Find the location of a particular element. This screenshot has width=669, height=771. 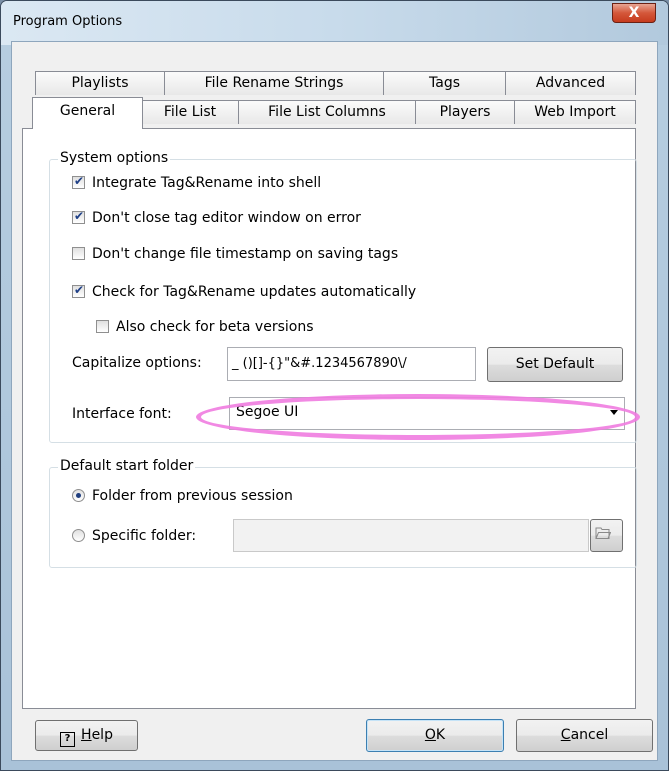

open-folder-icon is located at coordinates (603, 533).